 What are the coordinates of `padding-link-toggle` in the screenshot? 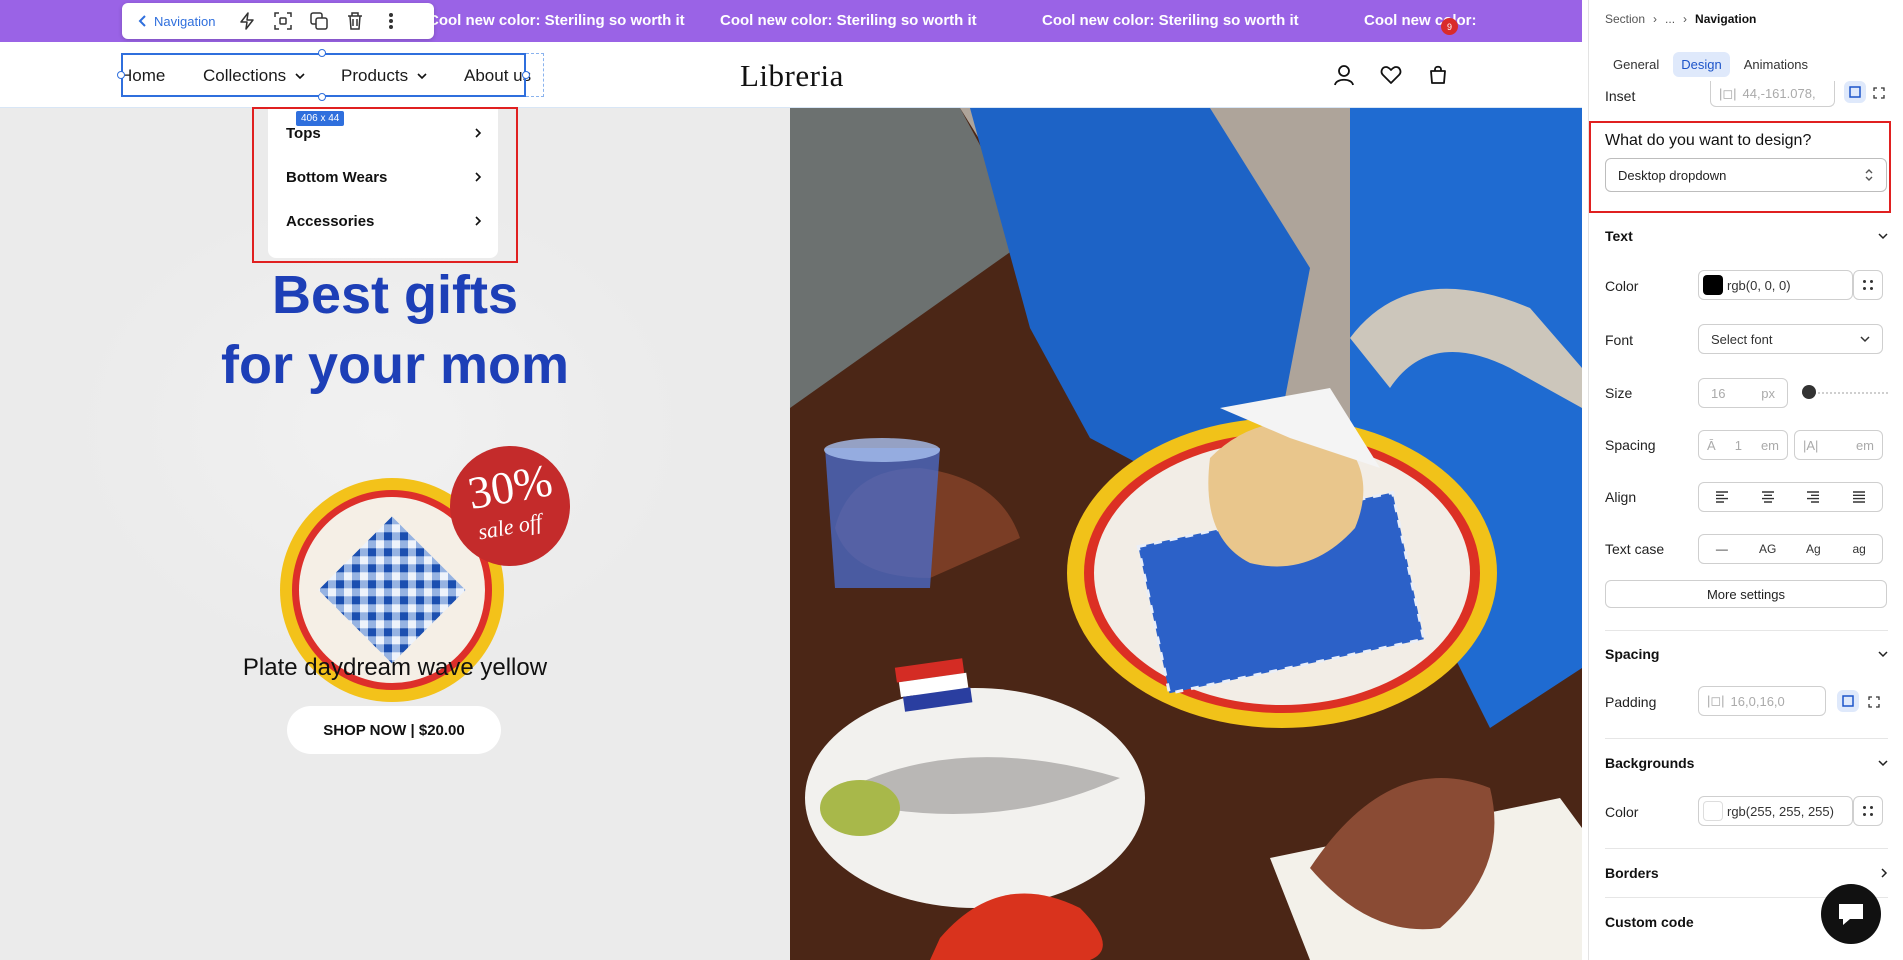 It's located at (1848, 701).